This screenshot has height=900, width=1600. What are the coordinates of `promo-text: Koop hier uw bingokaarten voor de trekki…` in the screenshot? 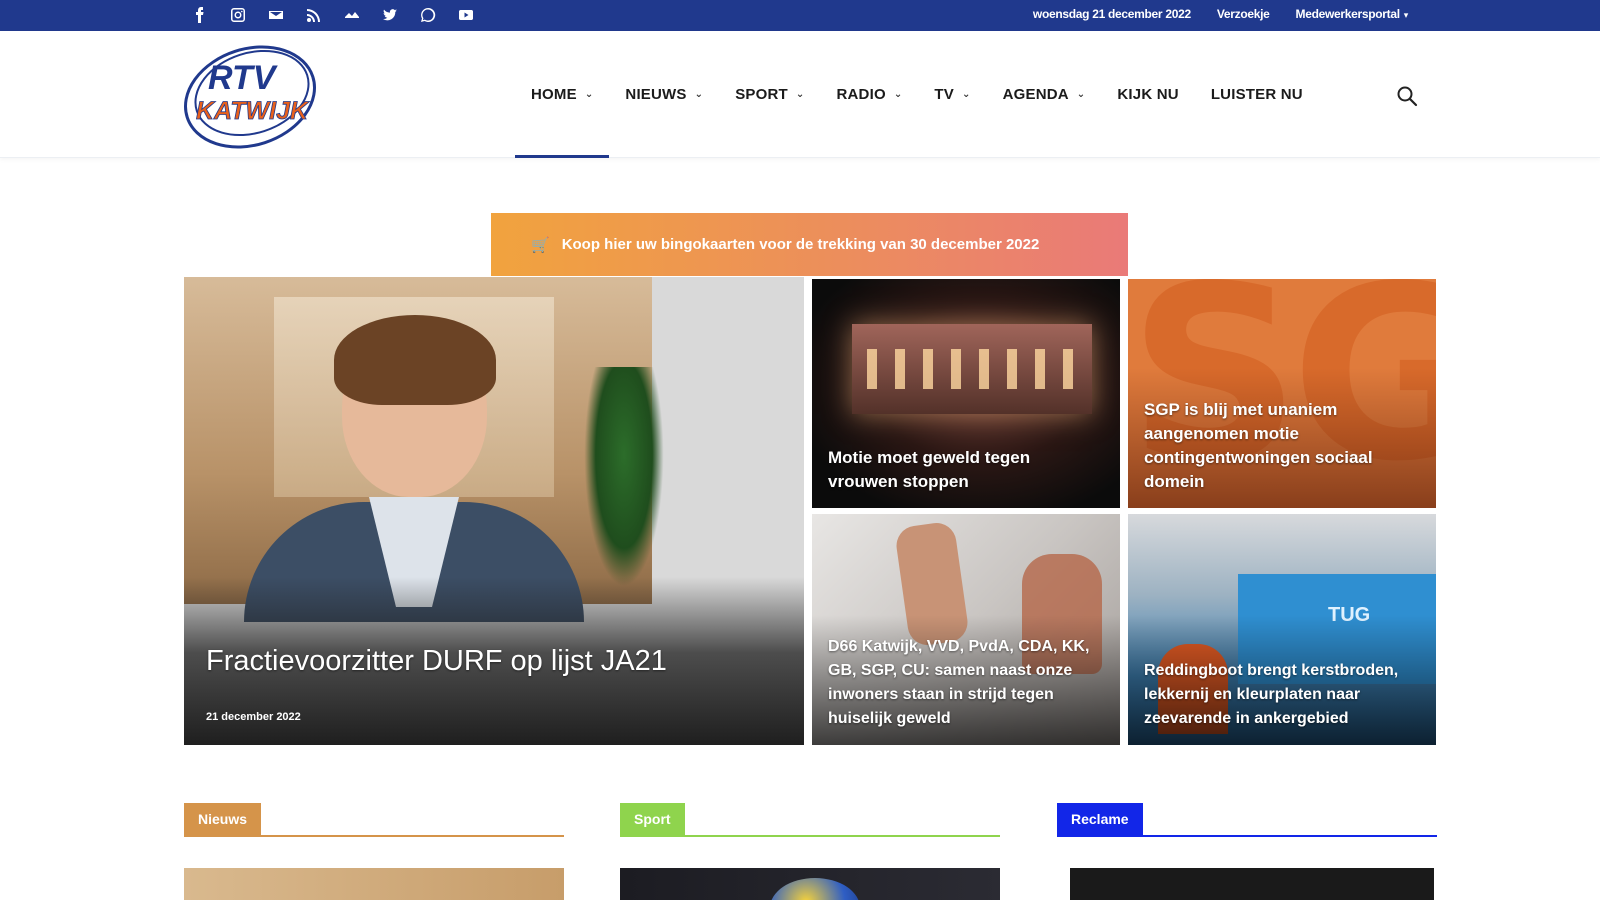 It's located at (800, 244).